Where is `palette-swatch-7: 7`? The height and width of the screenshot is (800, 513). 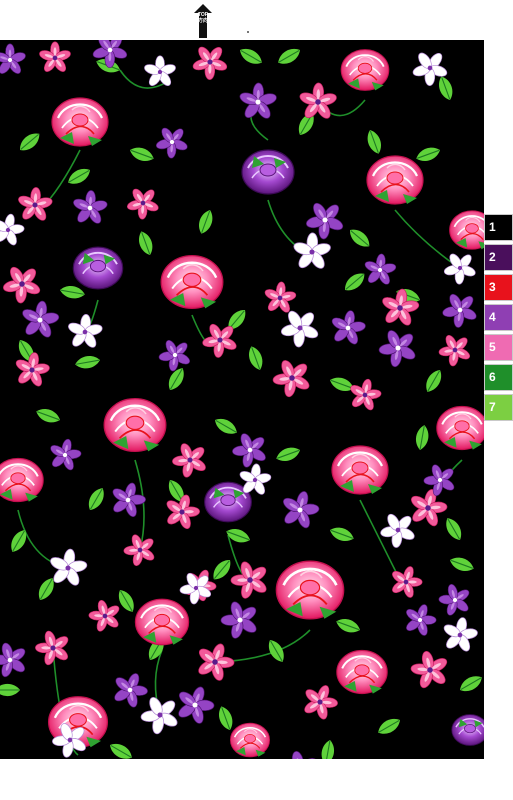
palette-swatch-7: 7 is located at coordinates (498, 407).